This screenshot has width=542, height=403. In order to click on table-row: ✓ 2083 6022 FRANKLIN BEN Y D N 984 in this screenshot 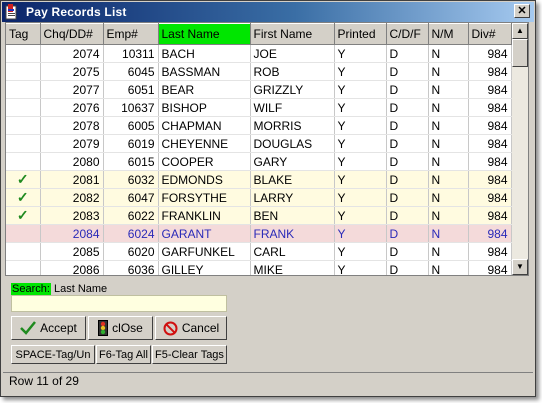, I will do `click(259, 215)`.